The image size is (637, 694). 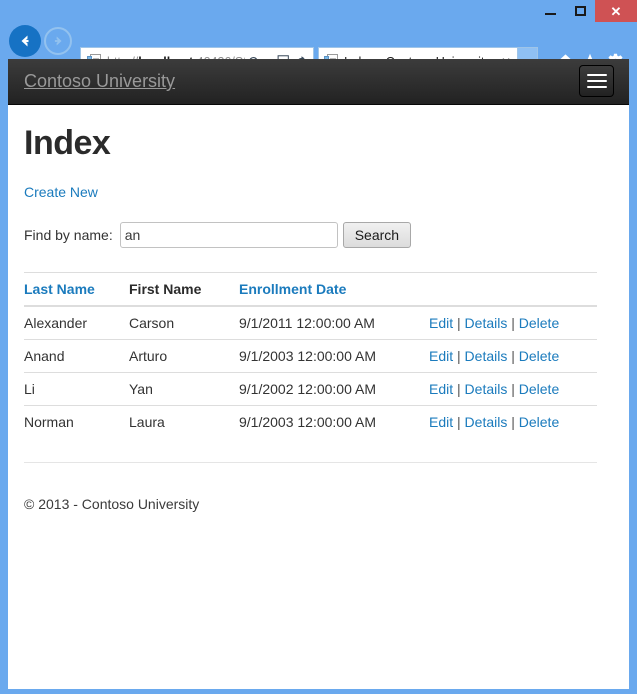 What do you see at coordinates (184, 322) in the screenshot?
I see `cell-first-name: Carson` at bounding box center [184, 322].